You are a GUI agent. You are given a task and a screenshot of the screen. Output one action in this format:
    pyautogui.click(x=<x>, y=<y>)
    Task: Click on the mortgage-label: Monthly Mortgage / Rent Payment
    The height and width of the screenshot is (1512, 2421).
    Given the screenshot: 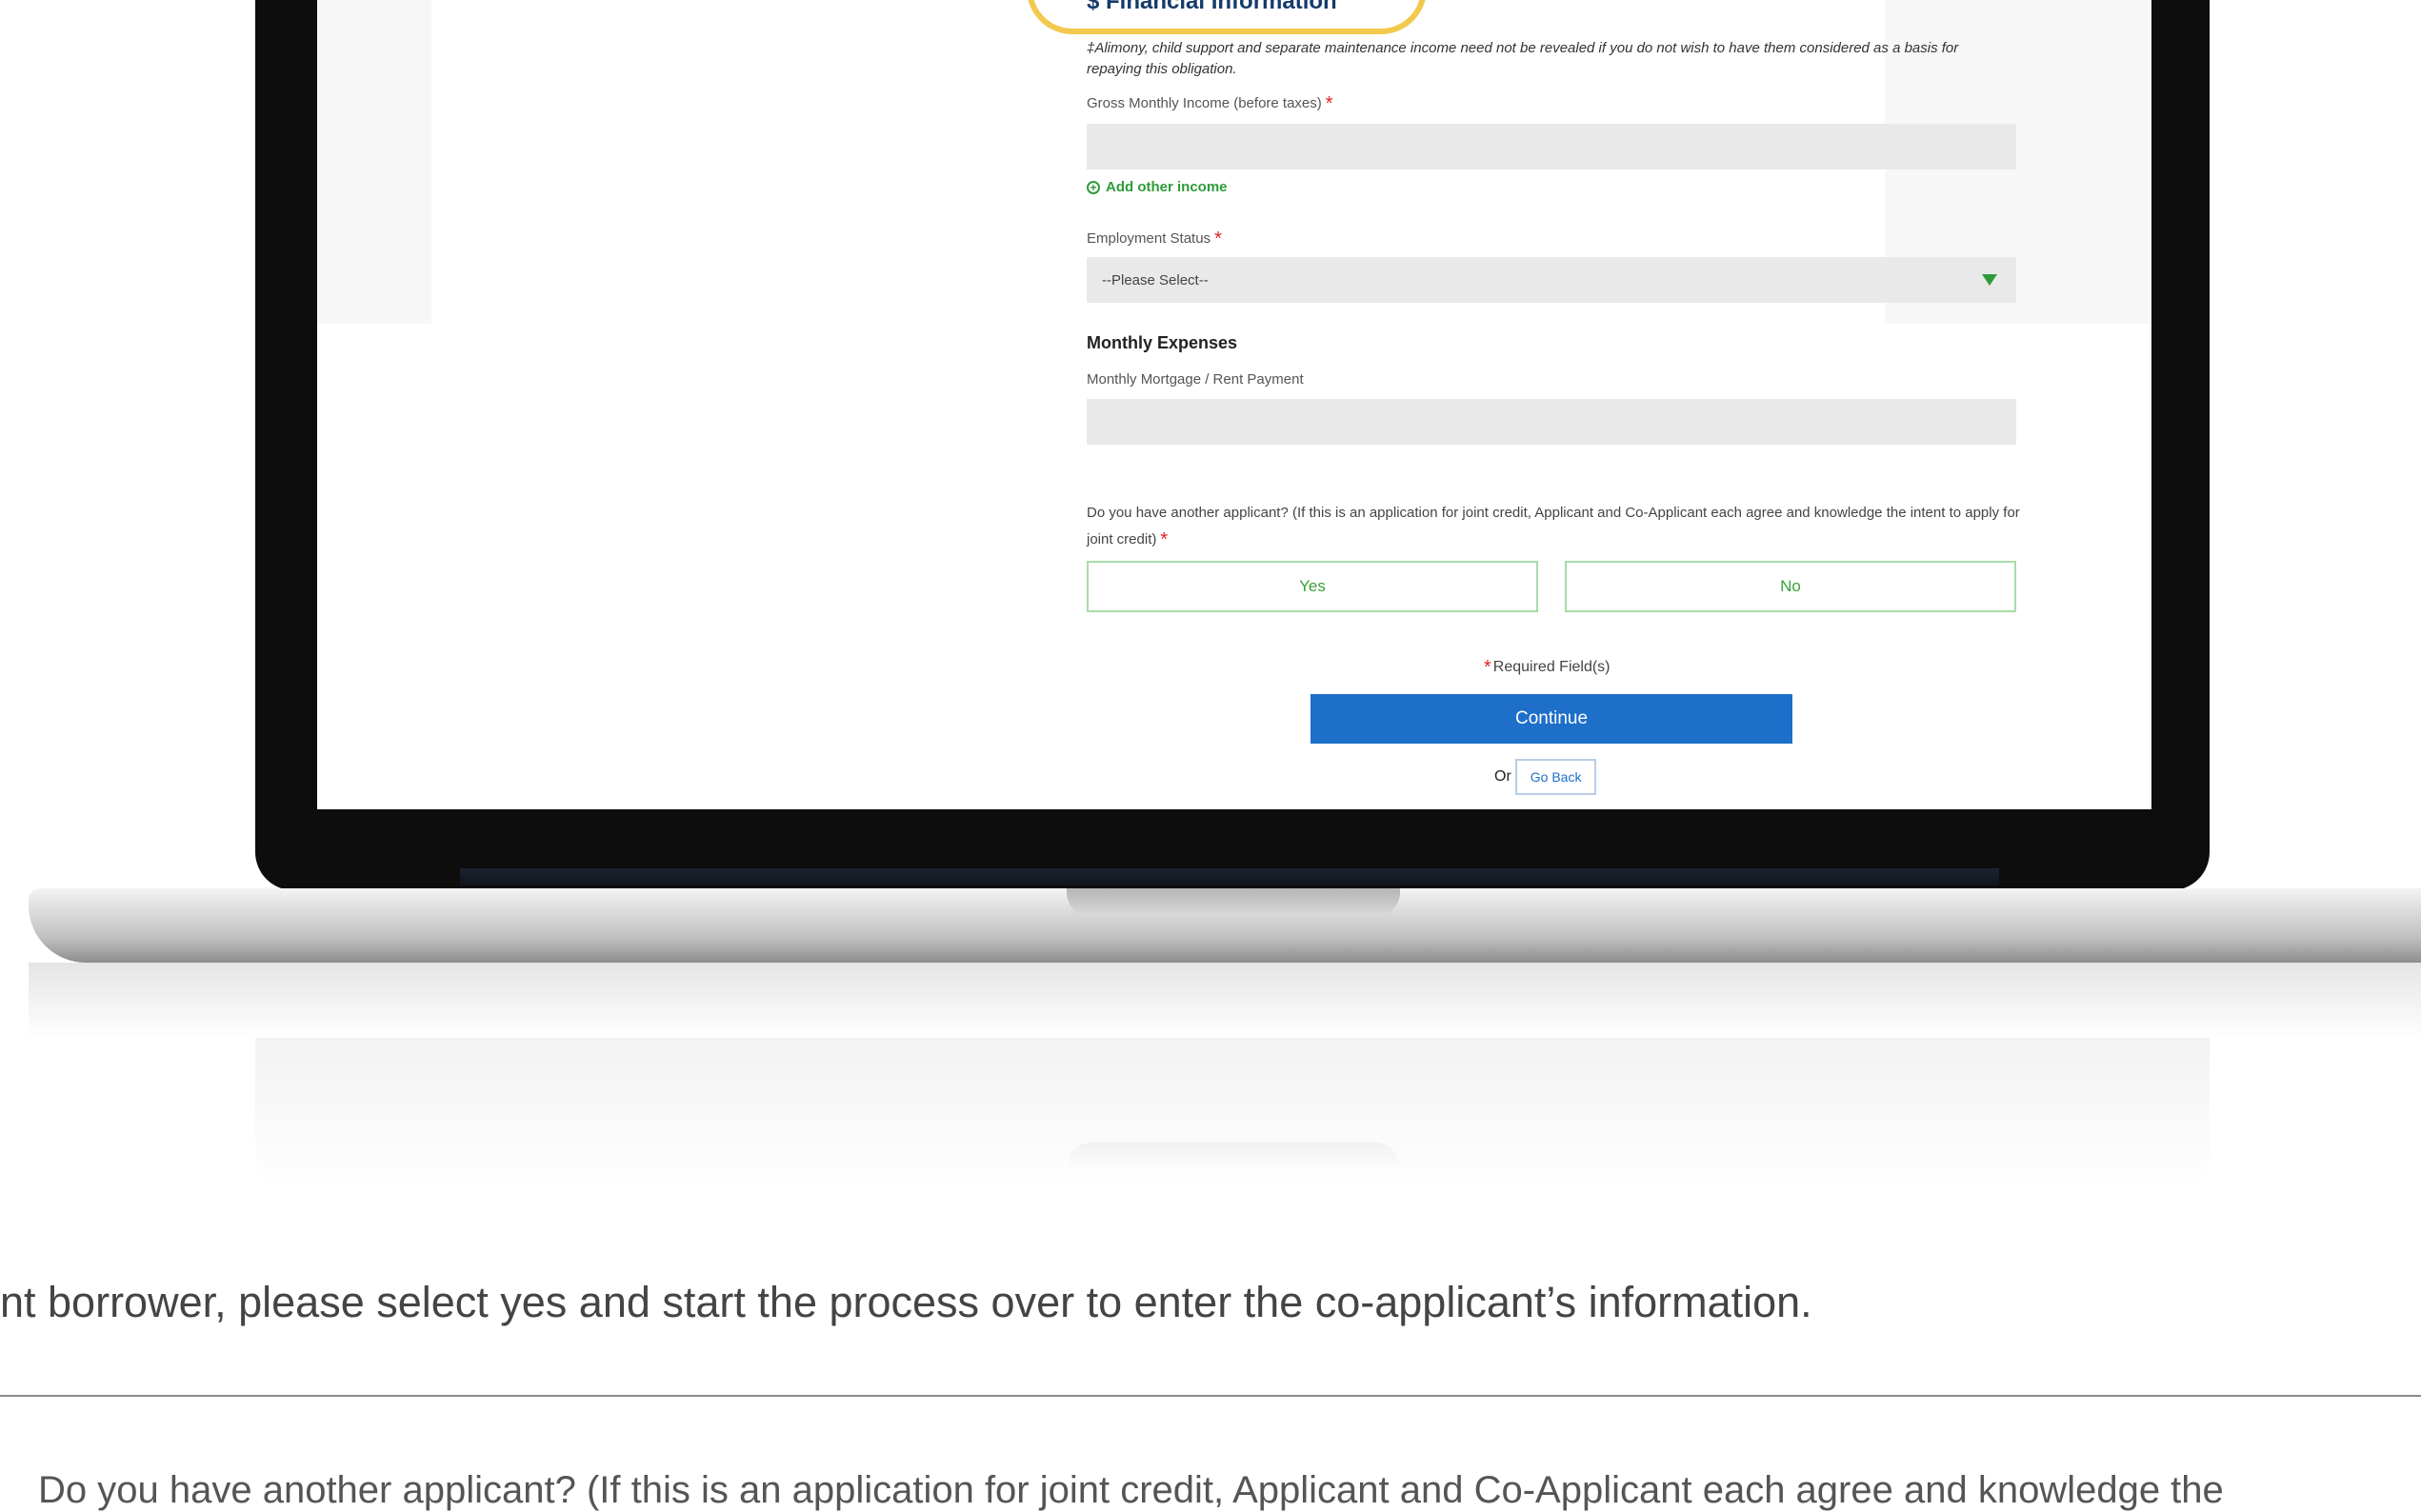 What is the action you would take?
    pyautogui.click(x=1195, y=379)
    